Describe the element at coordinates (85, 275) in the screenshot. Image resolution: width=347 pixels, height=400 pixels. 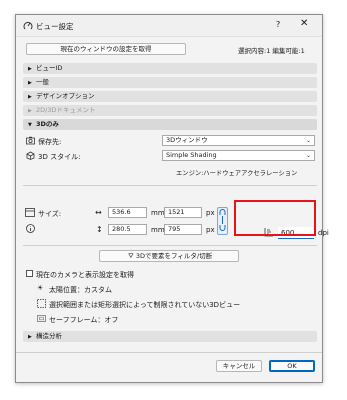
I see `get-camera-label: 現在のカメラと表示設定を取得` at that location.